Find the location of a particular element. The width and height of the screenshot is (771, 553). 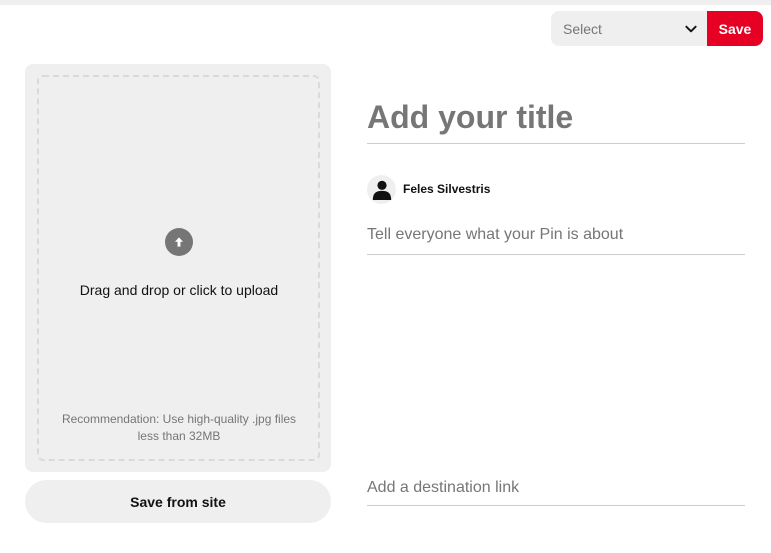

save-button: Save is located at coordinates (735, 28).